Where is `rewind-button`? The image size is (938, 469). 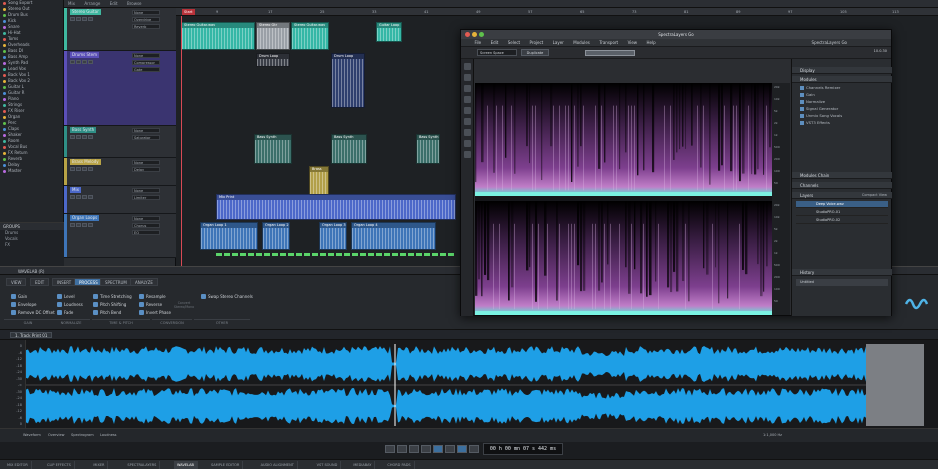 rewind-button is located at coordinates (390, 449).